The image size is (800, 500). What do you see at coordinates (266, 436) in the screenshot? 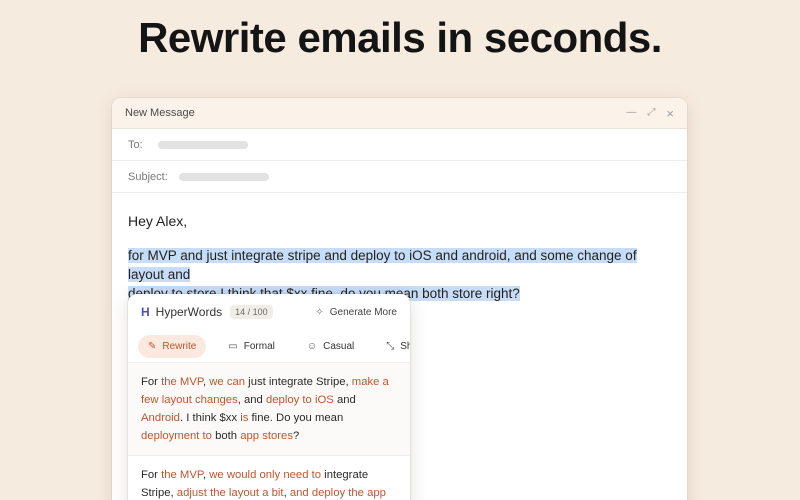
I see `suggestion-change: app stores` at bounding box center [266, 436].